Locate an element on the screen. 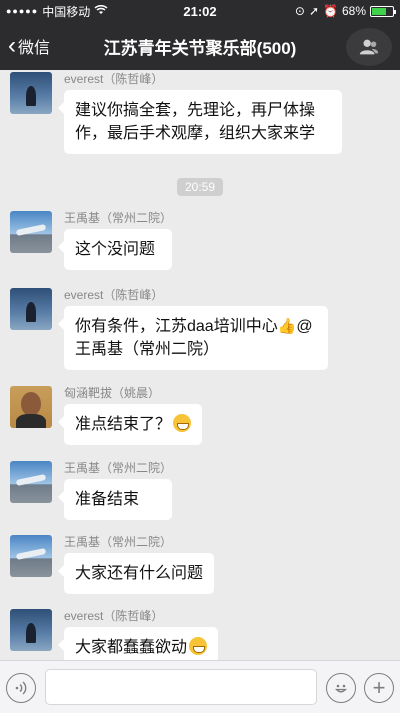 This screenshot has width=400, height=713. message-bubble: 大家还有什么问题 is located at coordinates (136, 573).